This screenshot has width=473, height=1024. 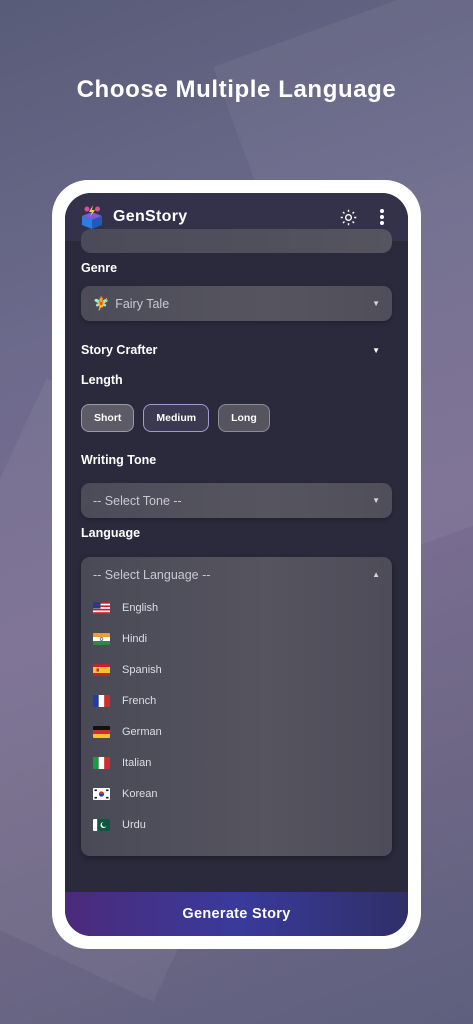 I want to click on language-select: -- Select Language -- ▲, so click(x=236, y=574).